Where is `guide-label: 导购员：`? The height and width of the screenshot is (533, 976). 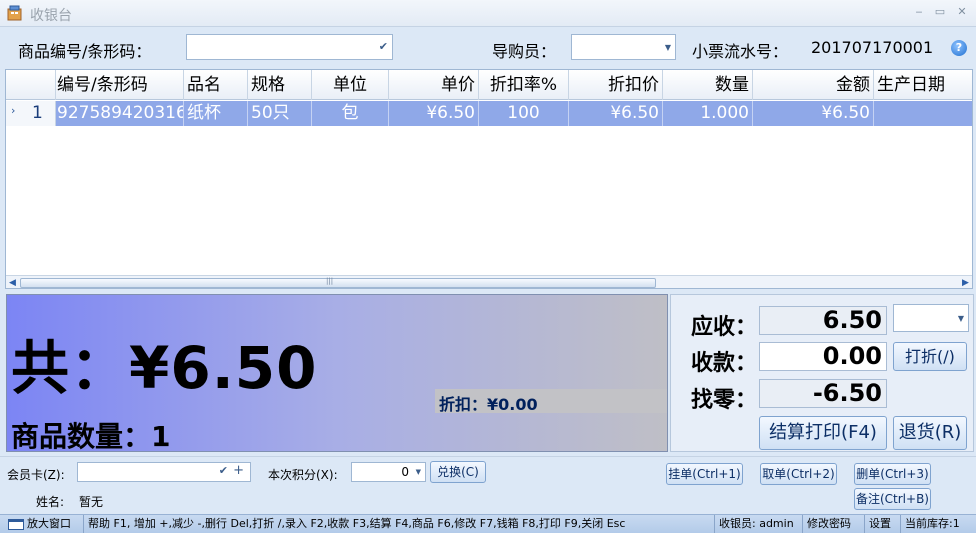
guide-label: 导购员： is located at coordinates (524, 51).